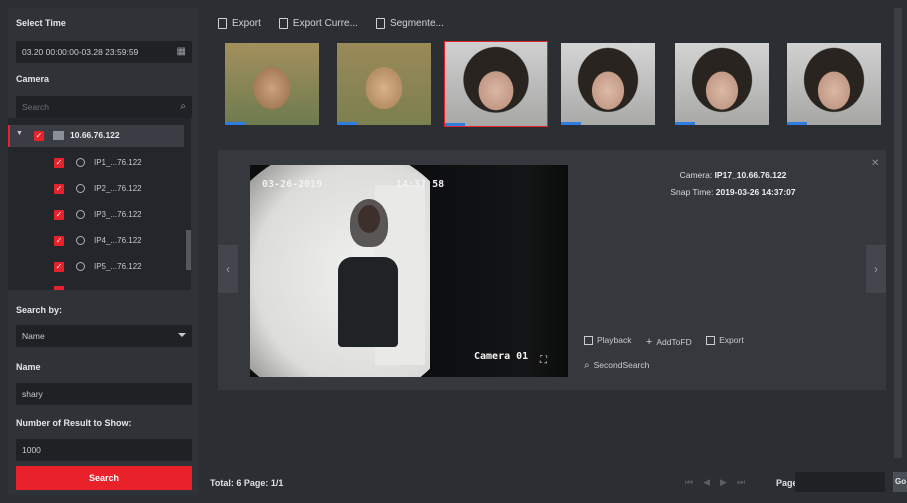 The width and height of the screenshot is (907, 503). Describe the element at coordinates (292, 184) in the screenshot. I see `osd-date: 03-26-2019` at that location.